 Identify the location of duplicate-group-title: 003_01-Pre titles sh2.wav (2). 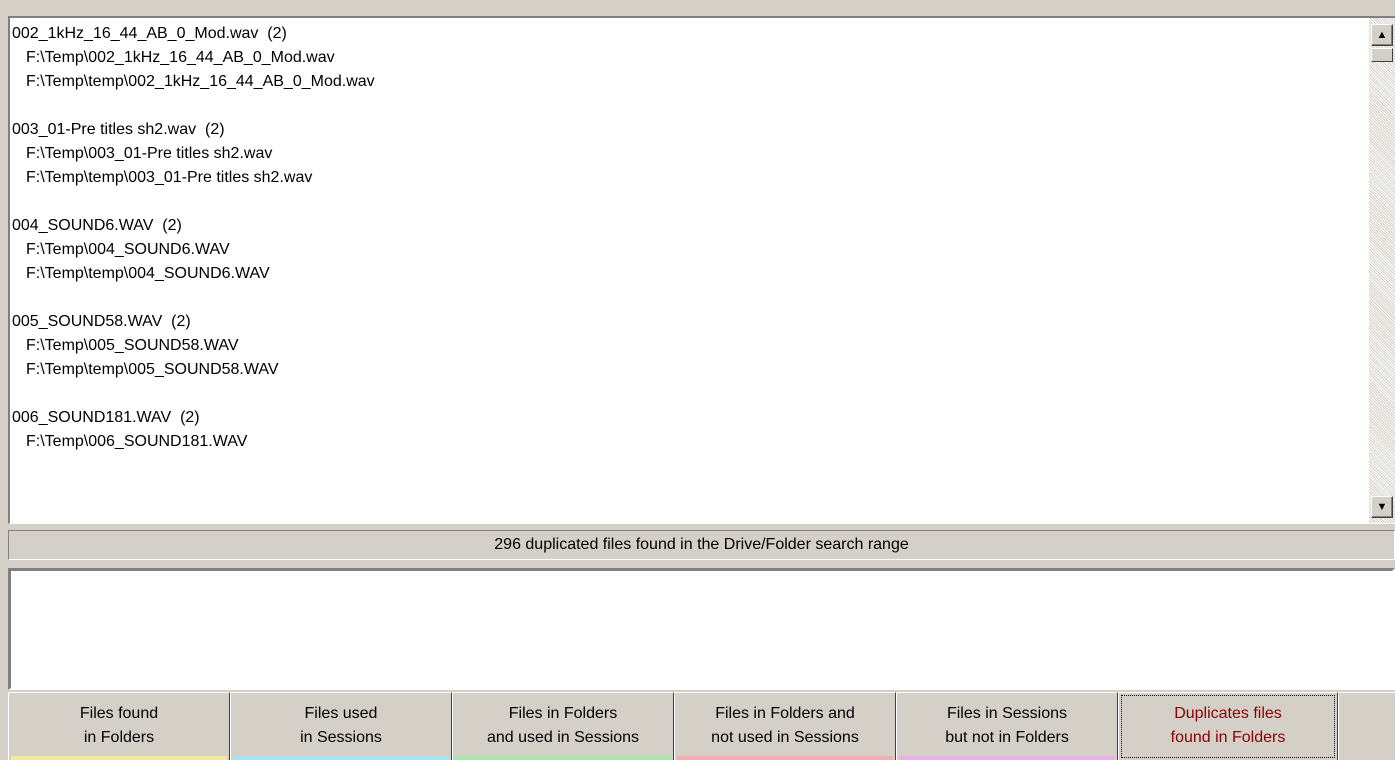
(690, 130).